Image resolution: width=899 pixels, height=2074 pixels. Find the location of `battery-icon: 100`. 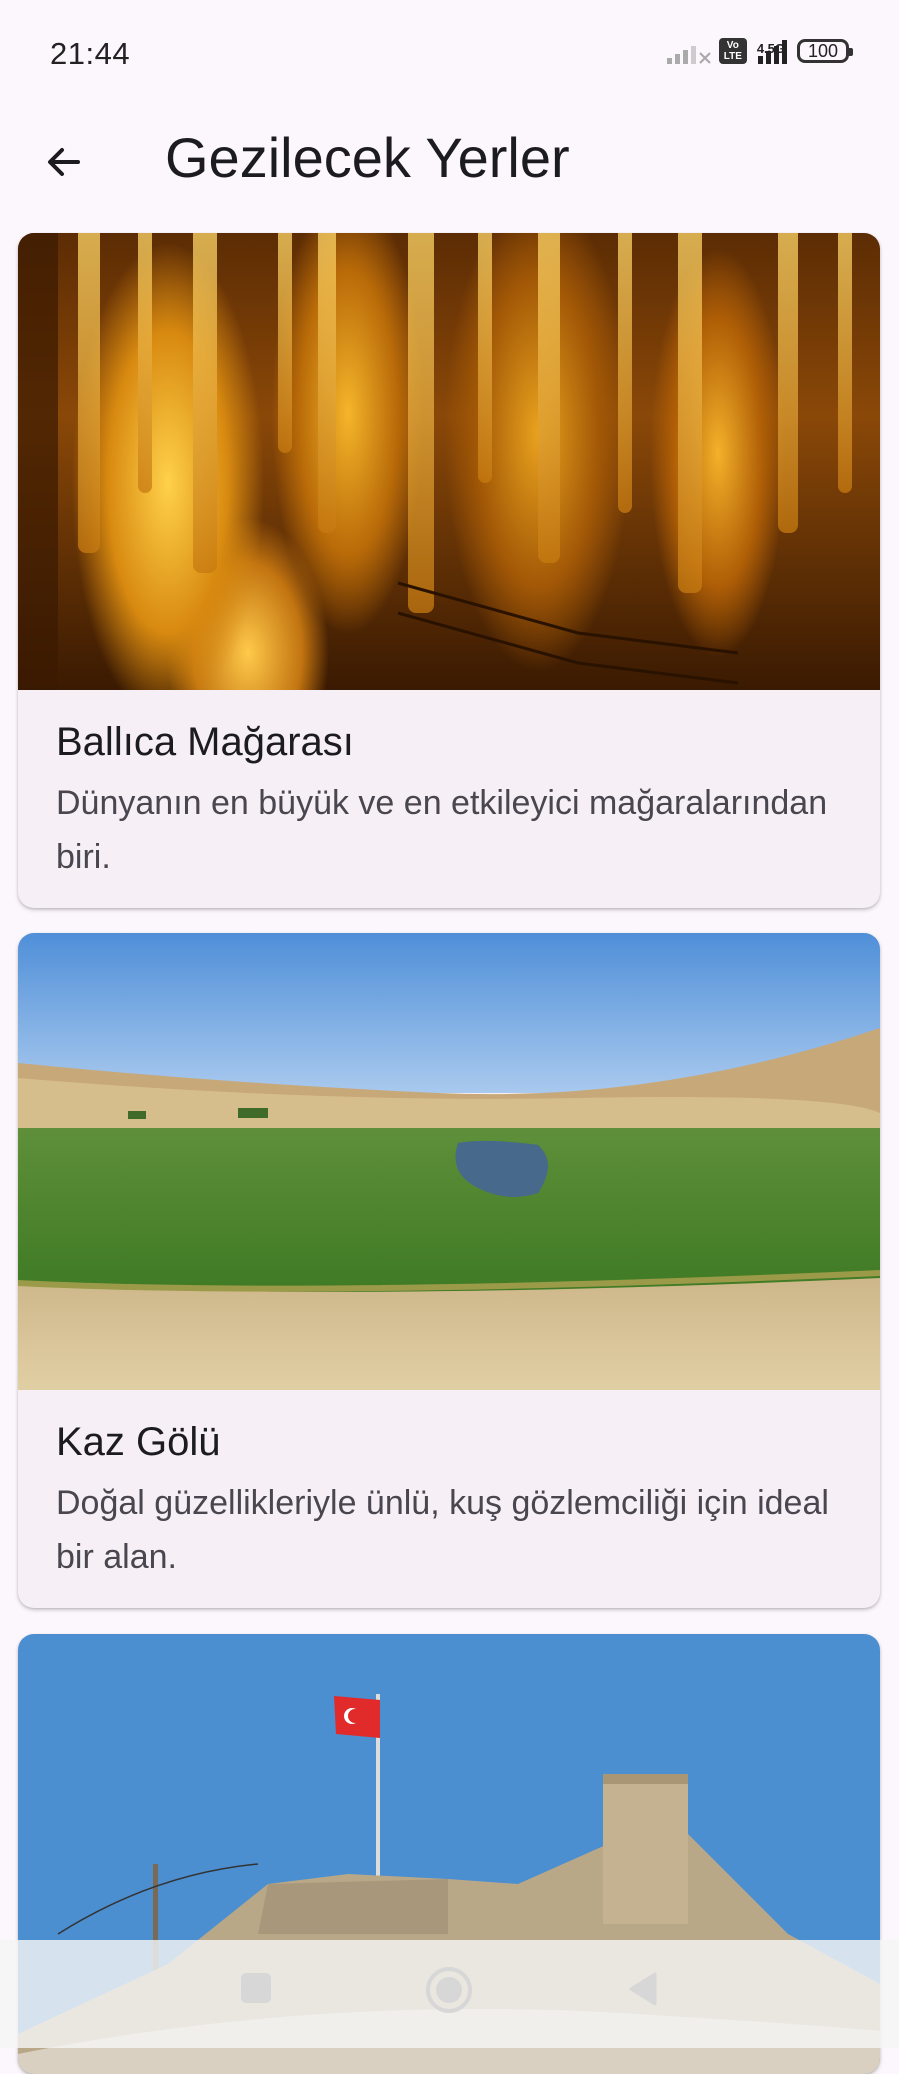

battery-icon: 100 is located at coordinates (825, 51).